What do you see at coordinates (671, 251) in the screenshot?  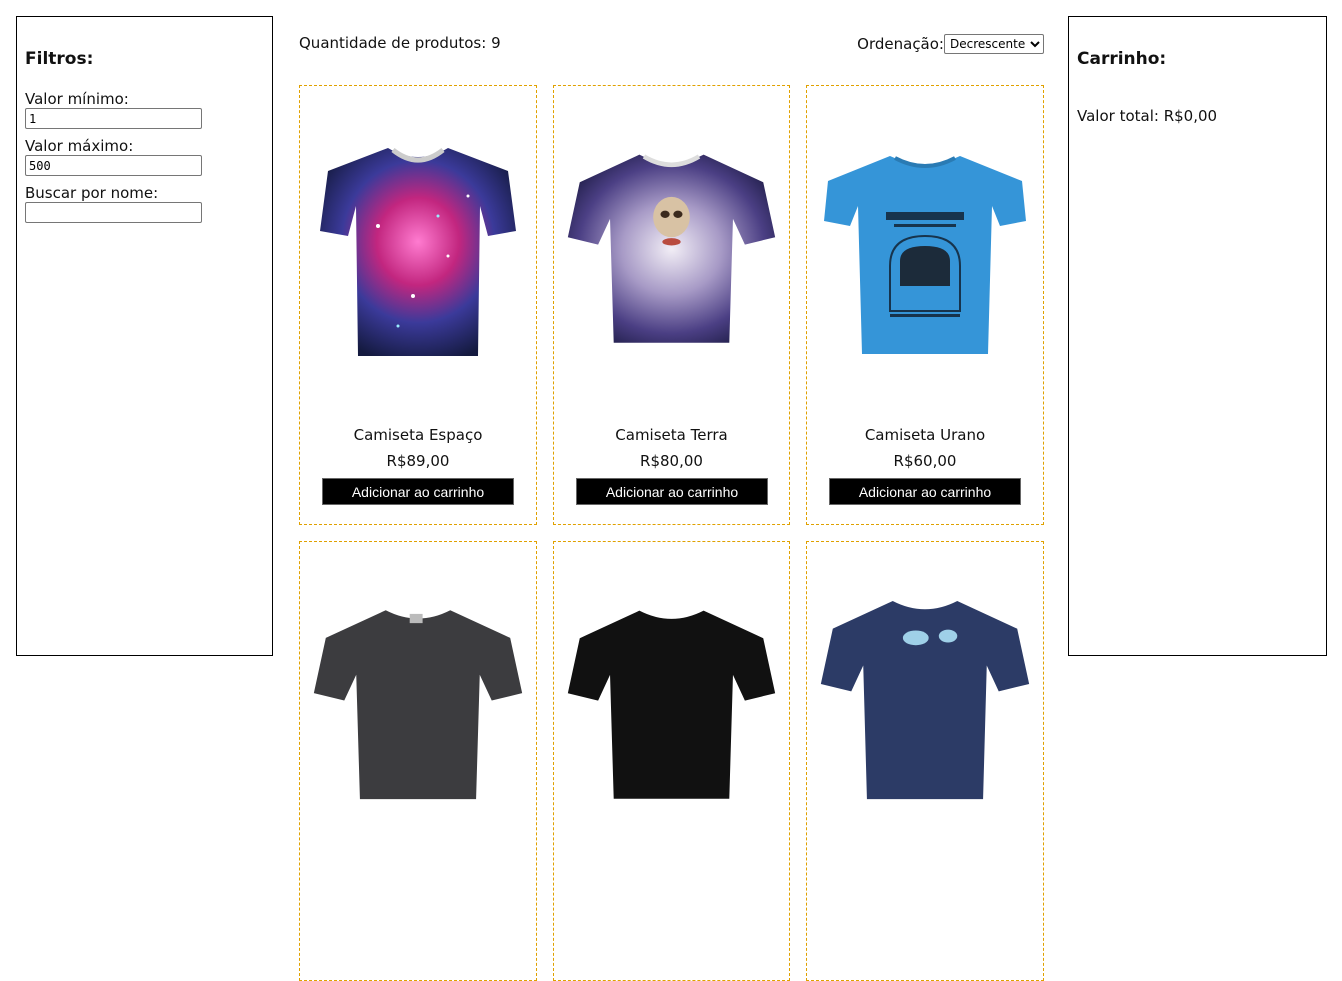 I see `tshirt-sloth-space-image` at bounding box center [671, 251].